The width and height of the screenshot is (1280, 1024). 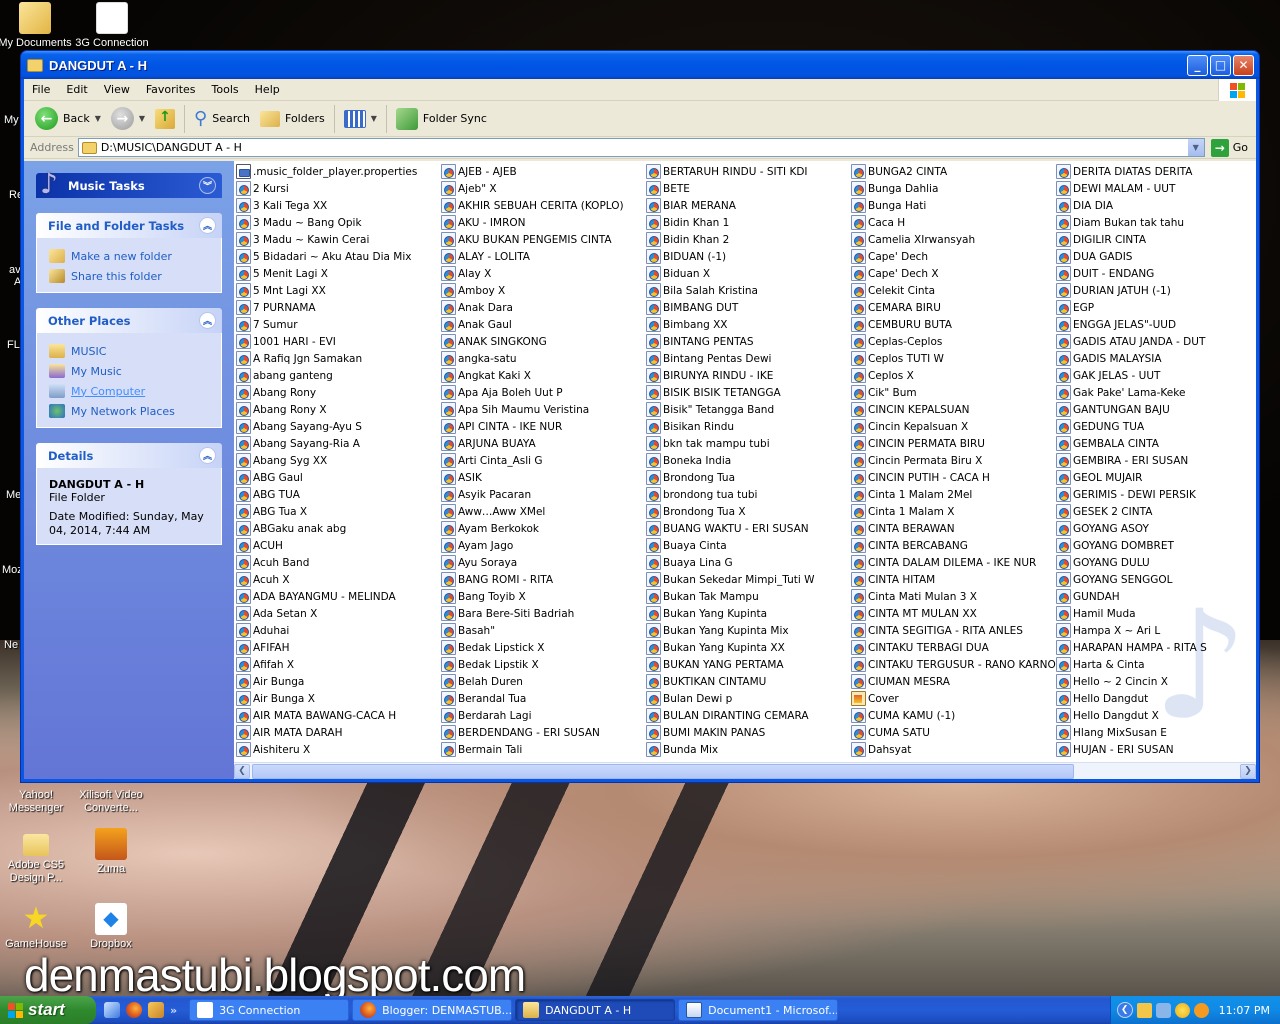 What do you see at coordinates (748, 749) in the screenshot?
I see `file-item: Bunda Mix` at bounding box center [748, 749].